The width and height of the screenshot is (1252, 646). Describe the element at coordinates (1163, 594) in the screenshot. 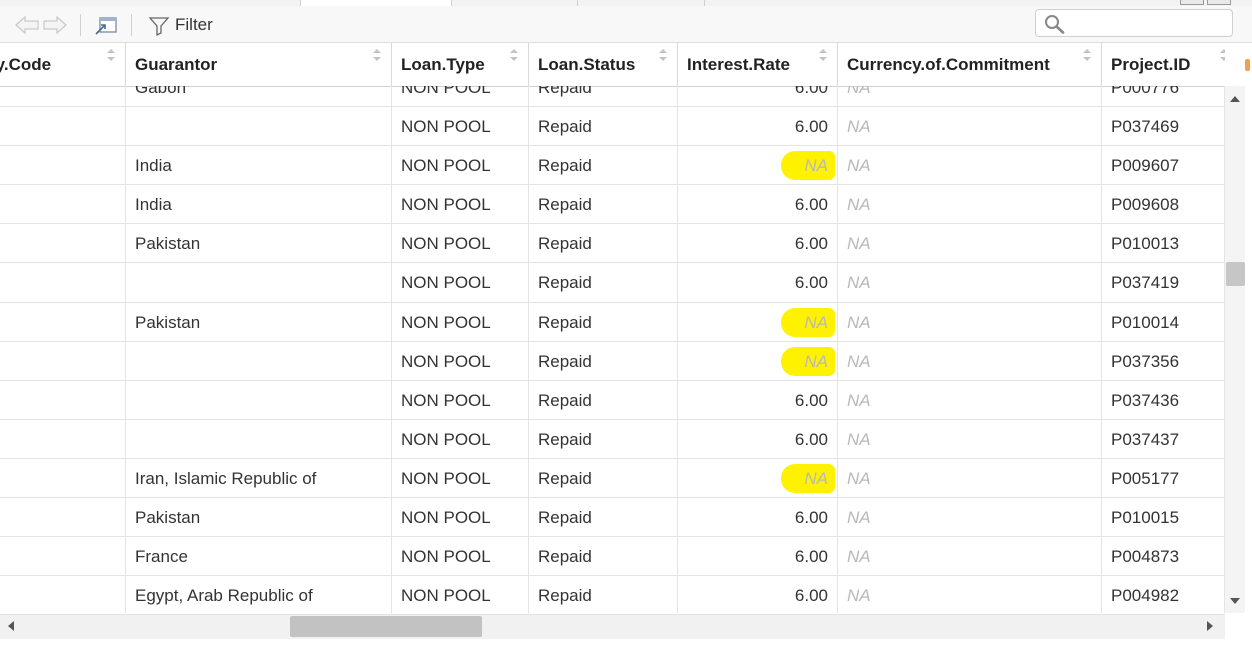

I see `cell-project-id: P004982` at that location.